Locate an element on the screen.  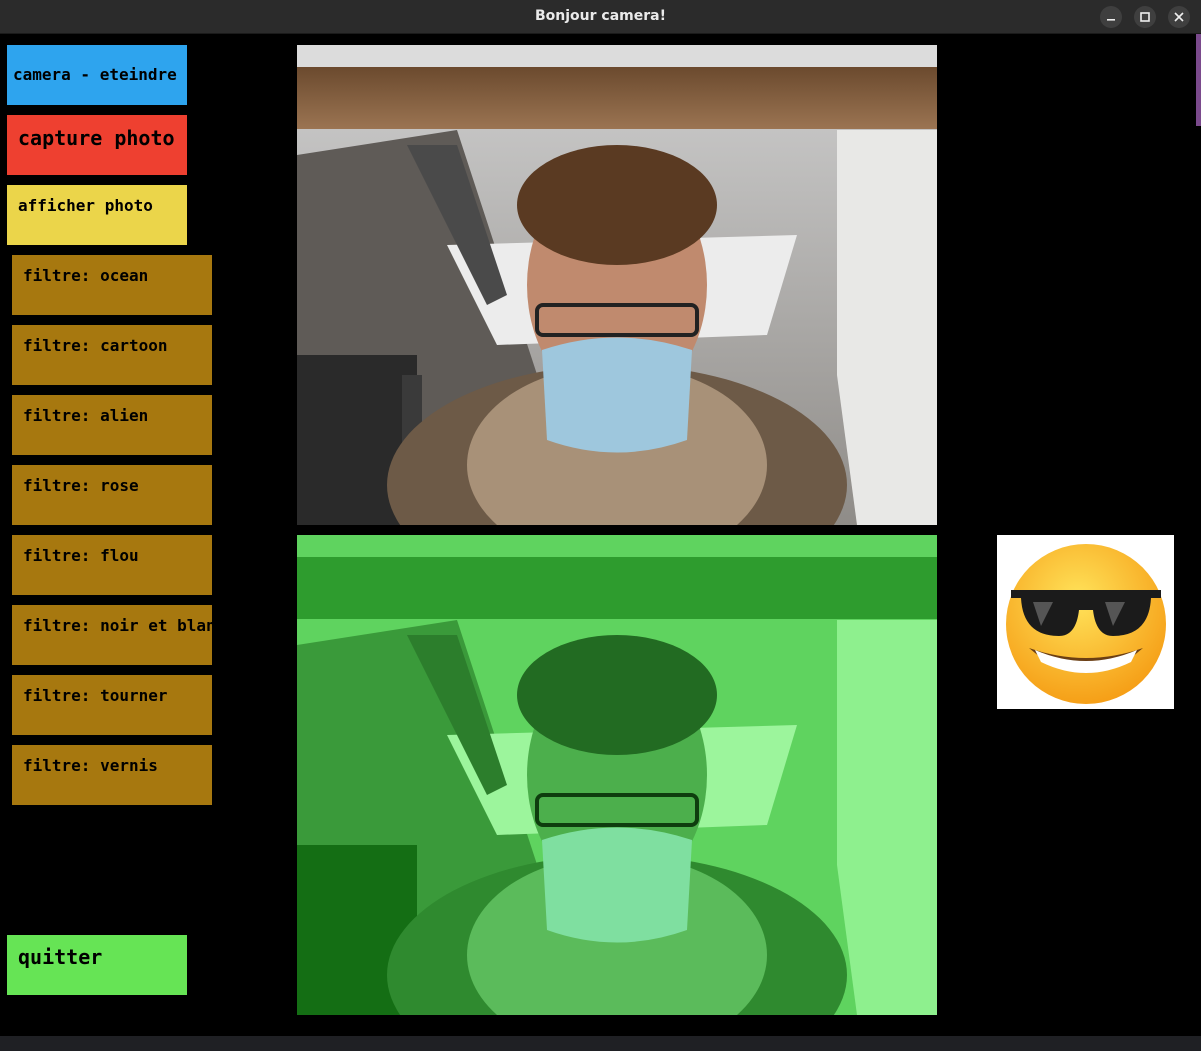
filter-flou-button: filtre: flou is located at coordinates (112, 565).